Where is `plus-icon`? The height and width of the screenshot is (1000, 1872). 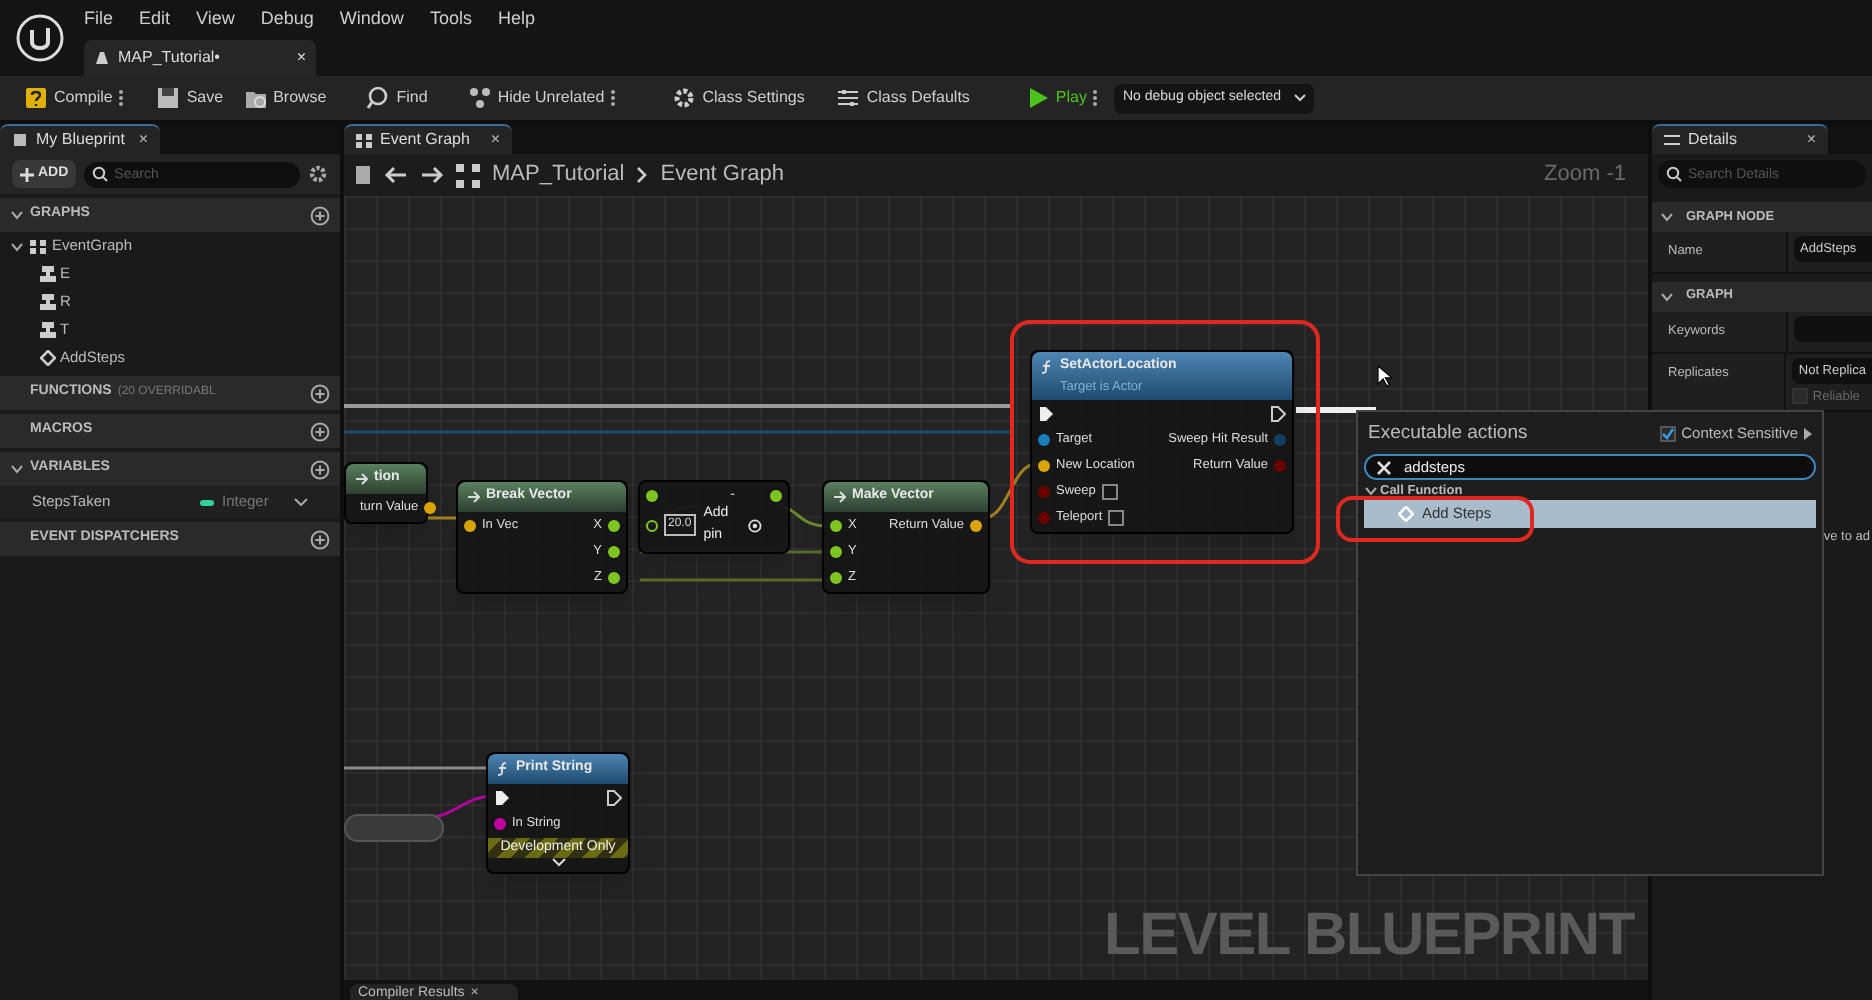 plus-icon is located at coordinates (27, 174).